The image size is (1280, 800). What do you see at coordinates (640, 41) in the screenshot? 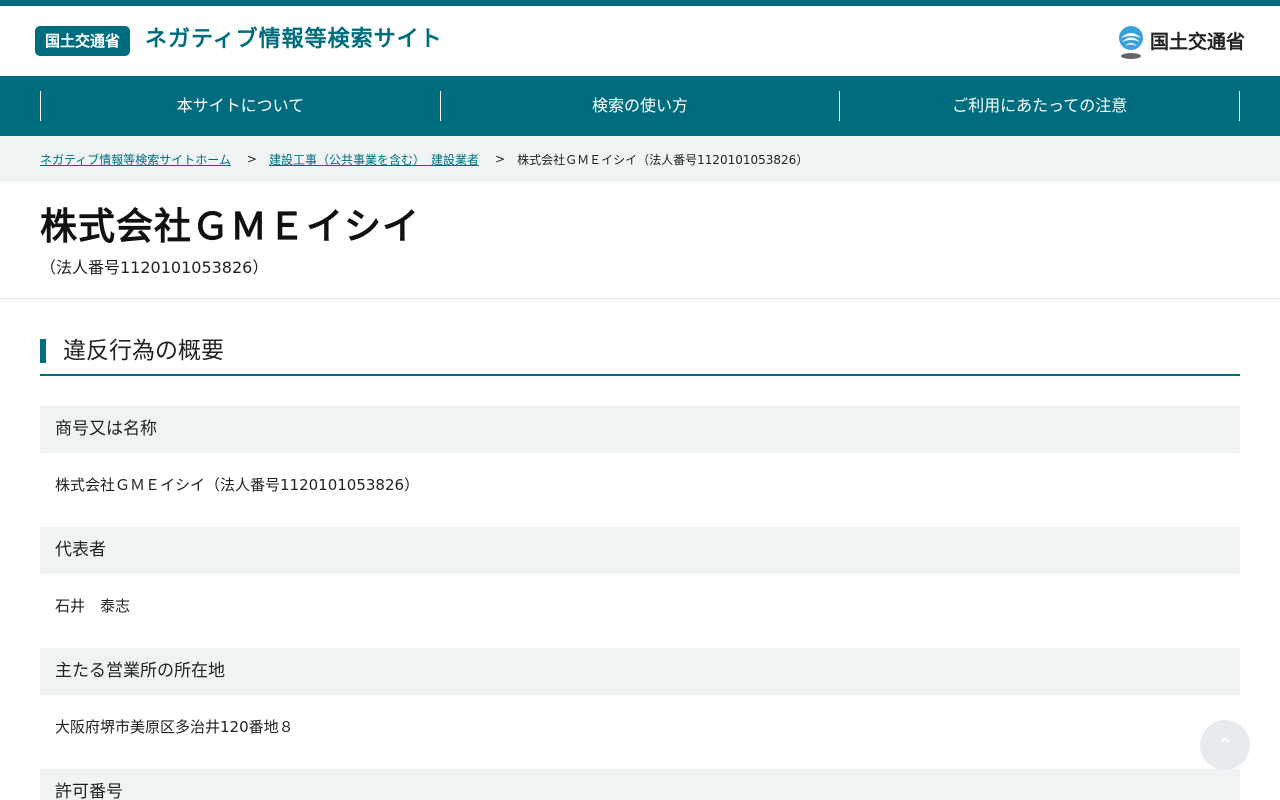
I see `site-header: 国土交通省 ネガティブ情報等検索サイト 国土交通省` at bounding box center [640, 41].